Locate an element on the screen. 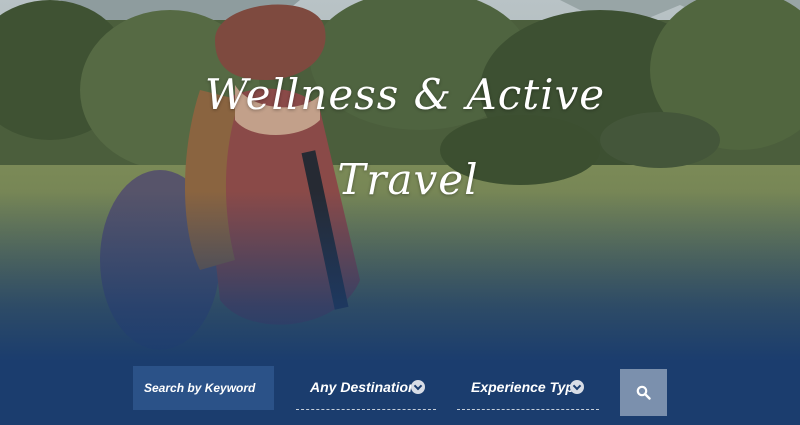 The width and height of the screenshot is (800, 425). destination-dropdown-label: Any Destination is located at coordinates (363, 387).